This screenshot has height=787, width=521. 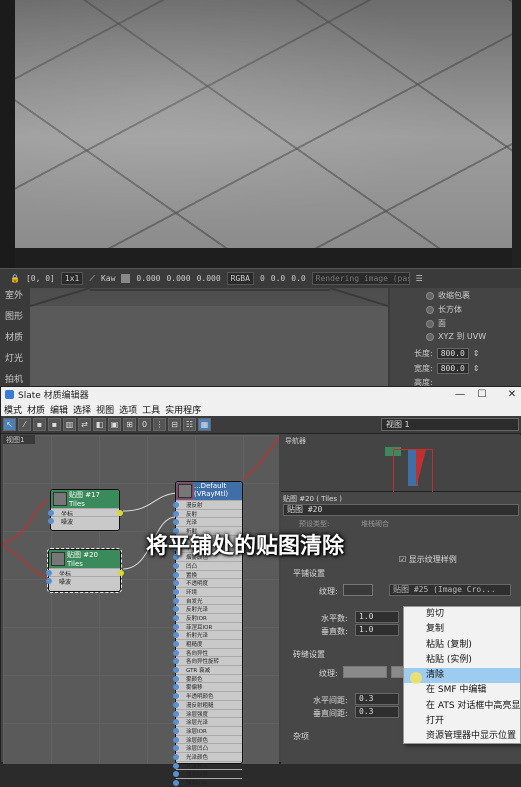 I want to click on node-slot: 折射光泽, so click(x=207, y=634).